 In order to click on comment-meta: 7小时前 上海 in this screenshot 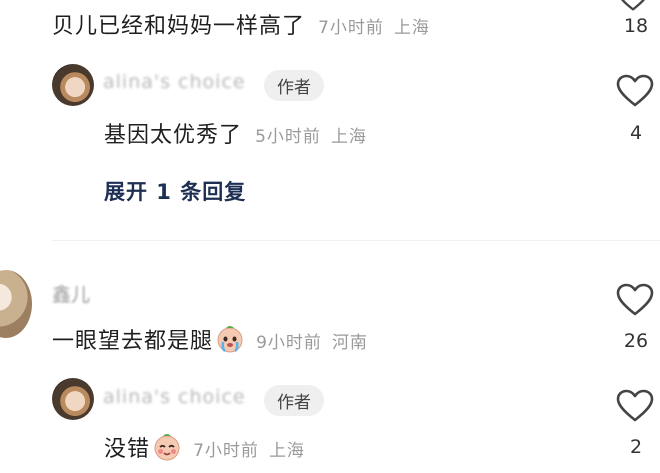, I will do `click(374, 28)`.